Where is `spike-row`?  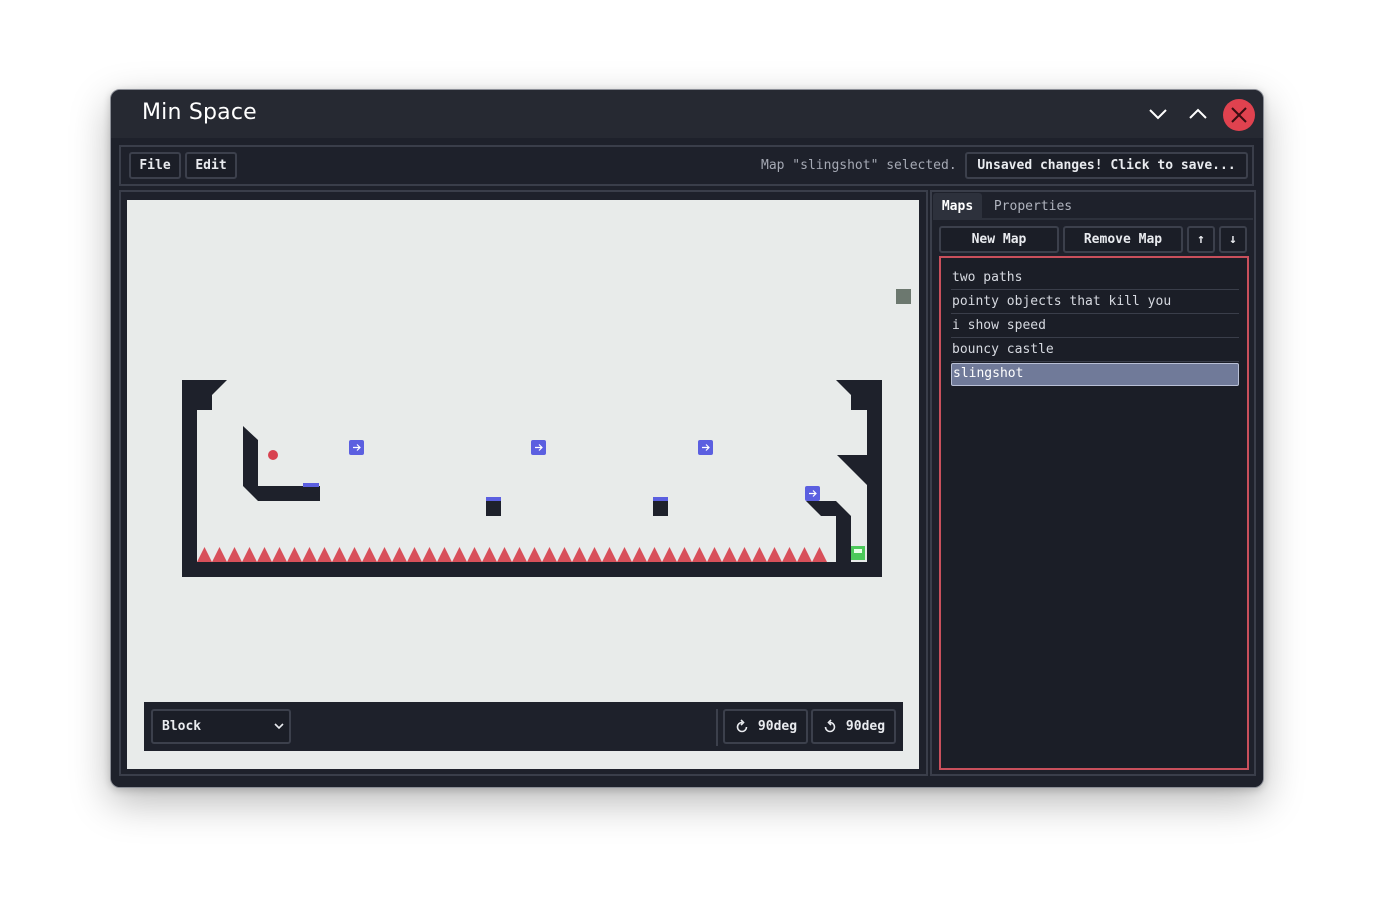
spike-row is located at coordinates (512, 554).